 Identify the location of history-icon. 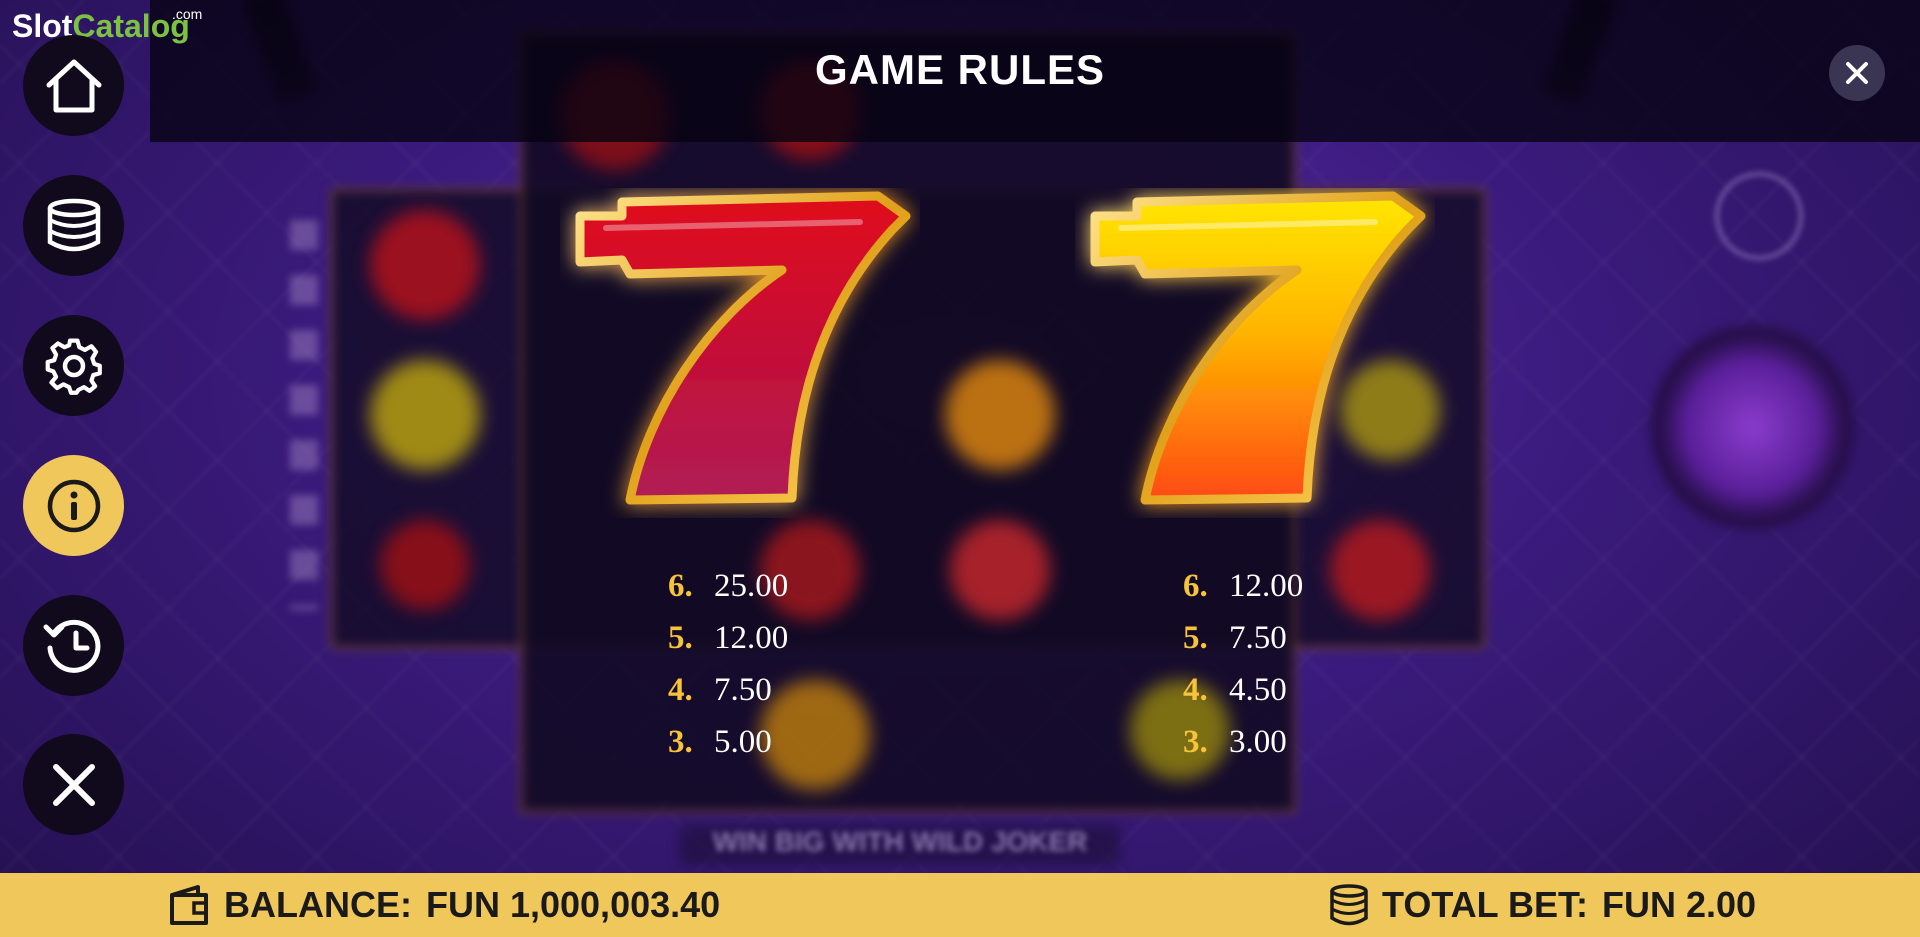
(71, 646).